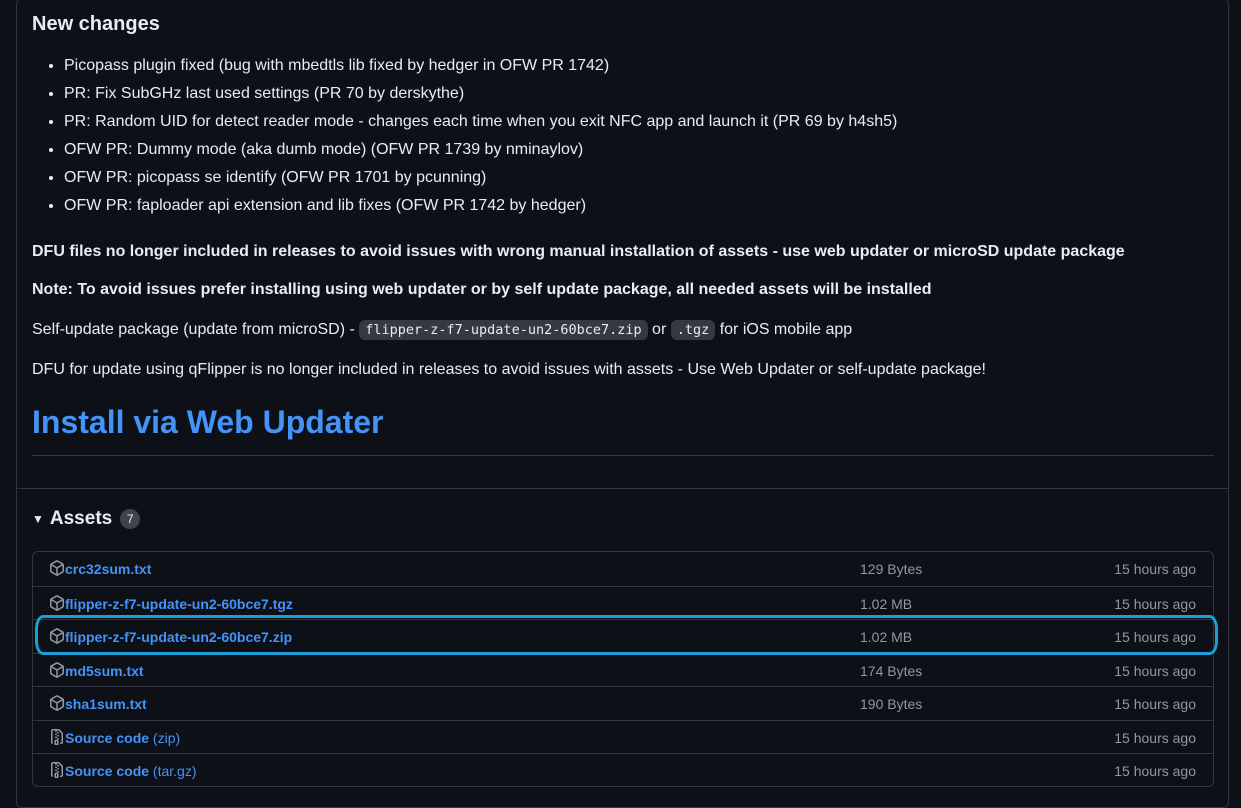 The width and height of the screenshot is (1241, 808). What do you see at coordinates (659, 329) in the screenshot?
I see `or-text: or` at bounding box center [659, 329].